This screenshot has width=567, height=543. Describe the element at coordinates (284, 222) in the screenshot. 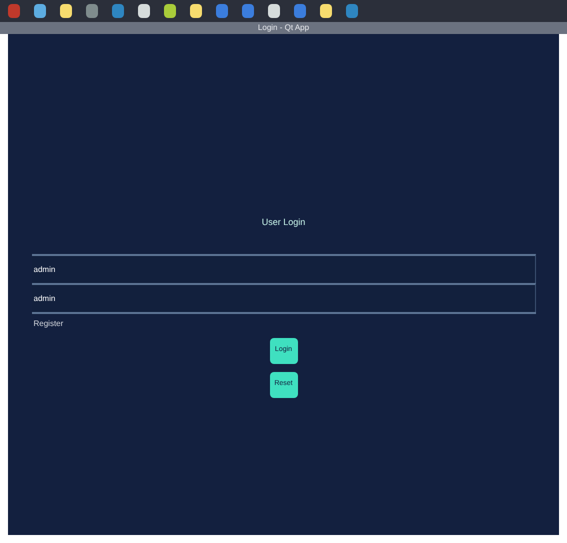

I see `heading: User Login` at that location.